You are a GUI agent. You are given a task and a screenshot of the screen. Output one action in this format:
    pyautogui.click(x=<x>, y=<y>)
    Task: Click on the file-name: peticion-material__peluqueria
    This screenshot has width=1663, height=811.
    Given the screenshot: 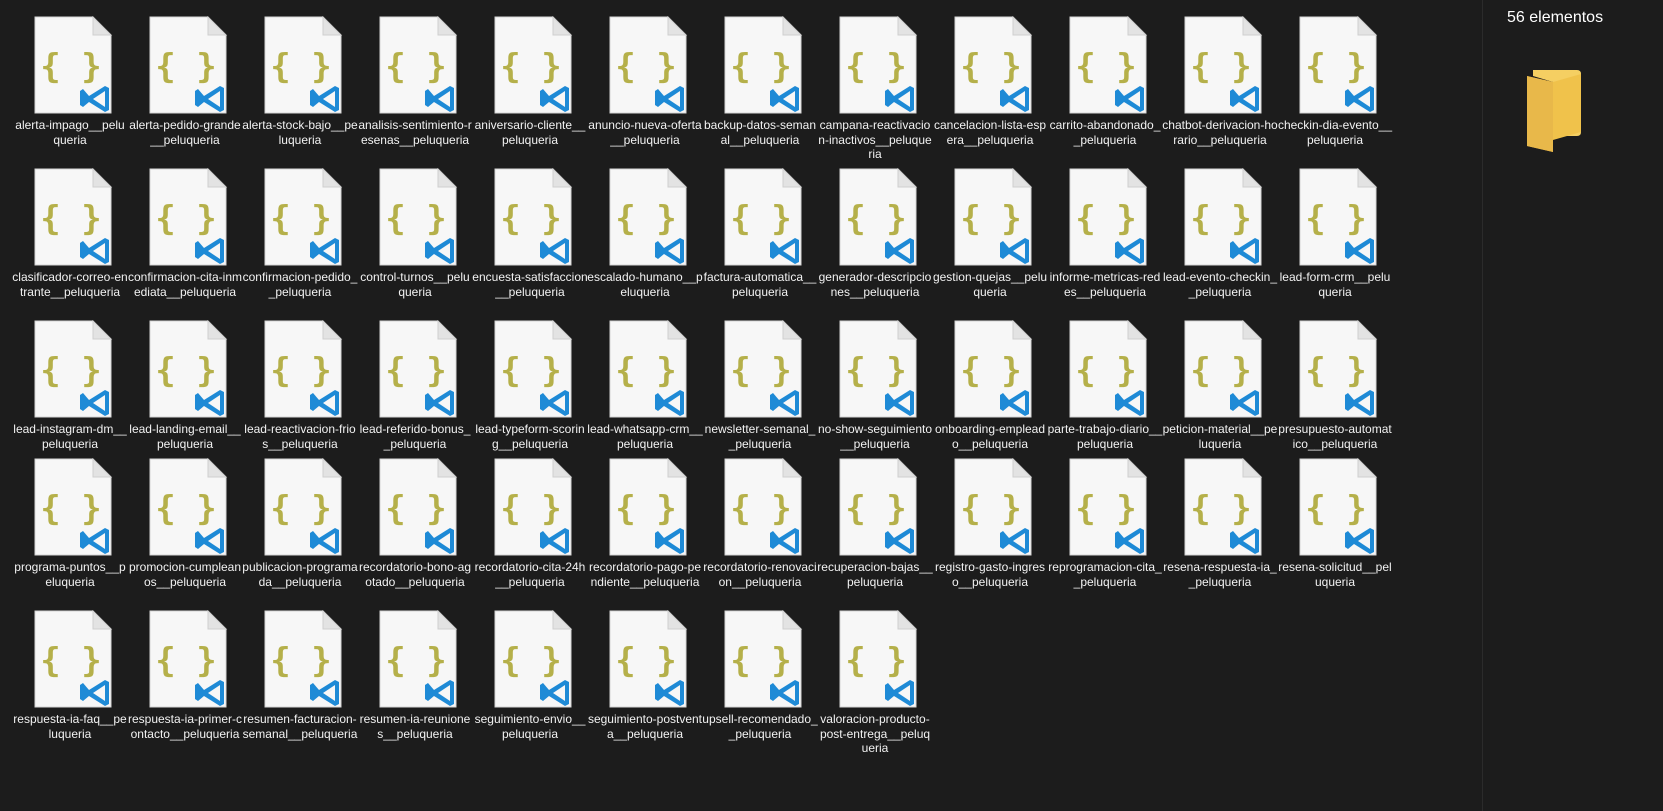 What is the action you would take?
    pyautogui.click(x=1220, y=436)
    